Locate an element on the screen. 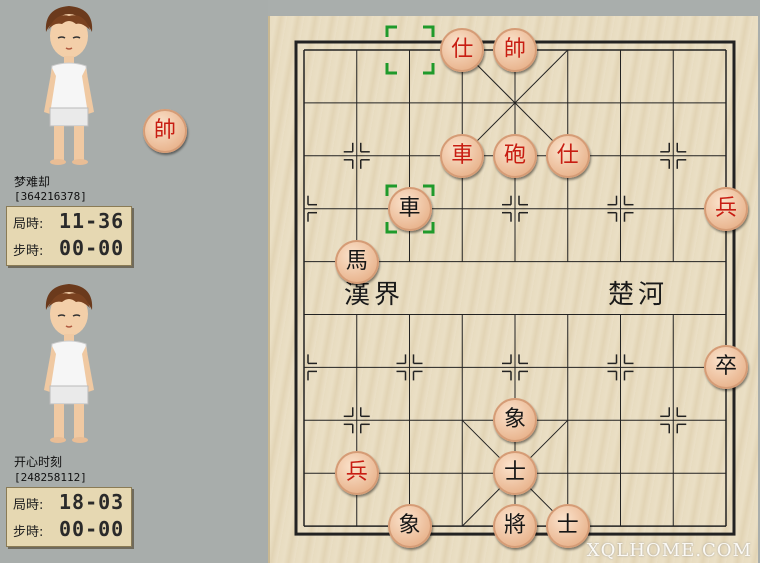 The width and height of the screenshot is (760, 563). river-label-right: 楚河 is located at coordinates (638, 295).